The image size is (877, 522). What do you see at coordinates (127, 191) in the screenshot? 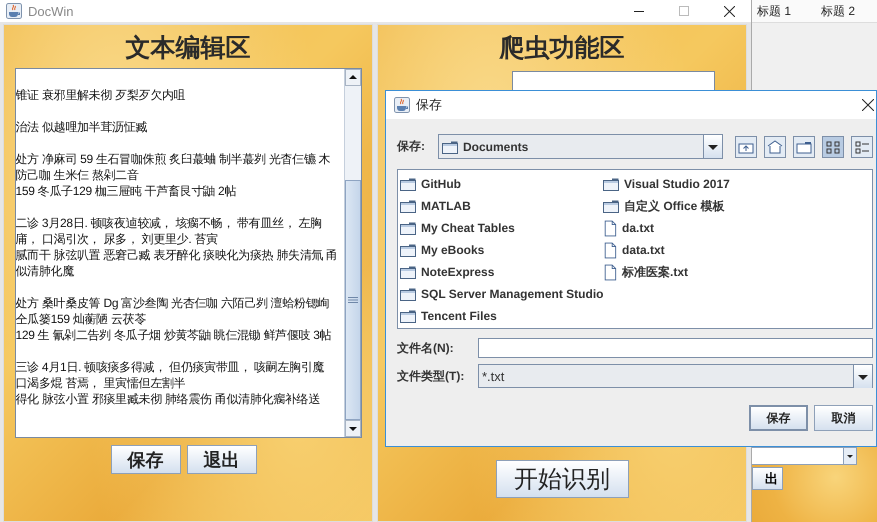
I see `text-line: 159 冬瓜子129 枷三屉盹 干芦畜艮寸鼬 2帖` at bounding box center [127, 191].